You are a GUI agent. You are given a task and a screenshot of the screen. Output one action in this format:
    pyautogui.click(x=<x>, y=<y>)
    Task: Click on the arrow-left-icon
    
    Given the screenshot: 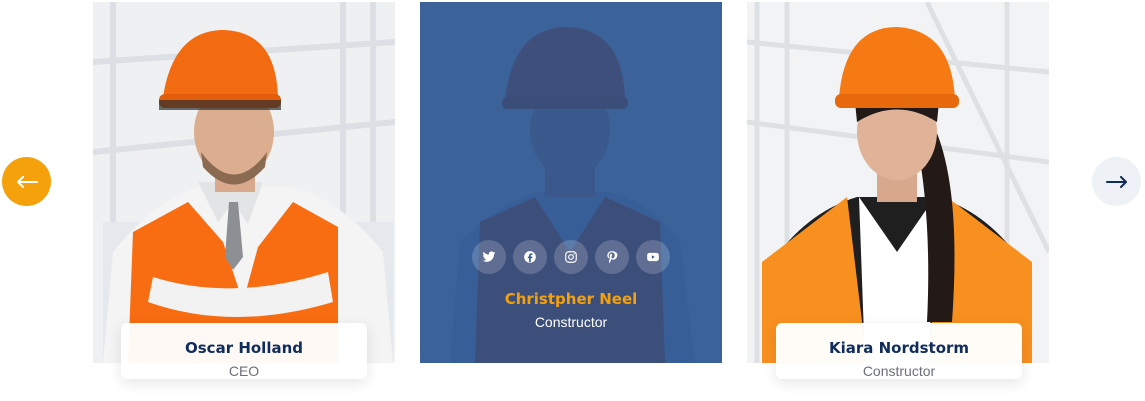 What is the action you would take?
    pyautogui.click(x=27, y=181)
    